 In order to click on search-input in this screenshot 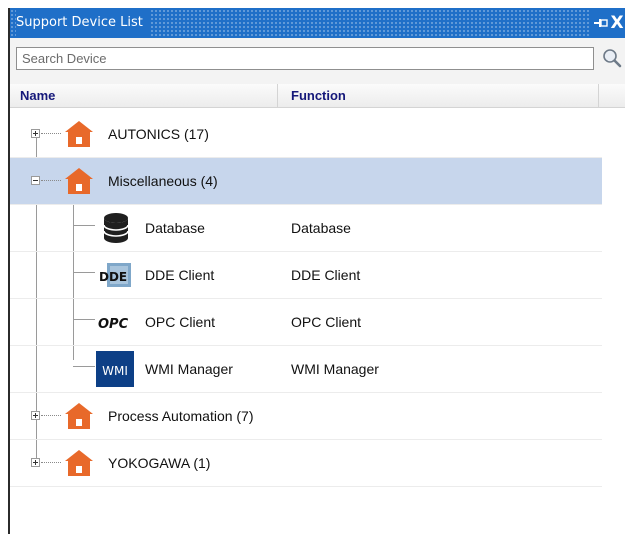, I will do `click(305, 58)`.